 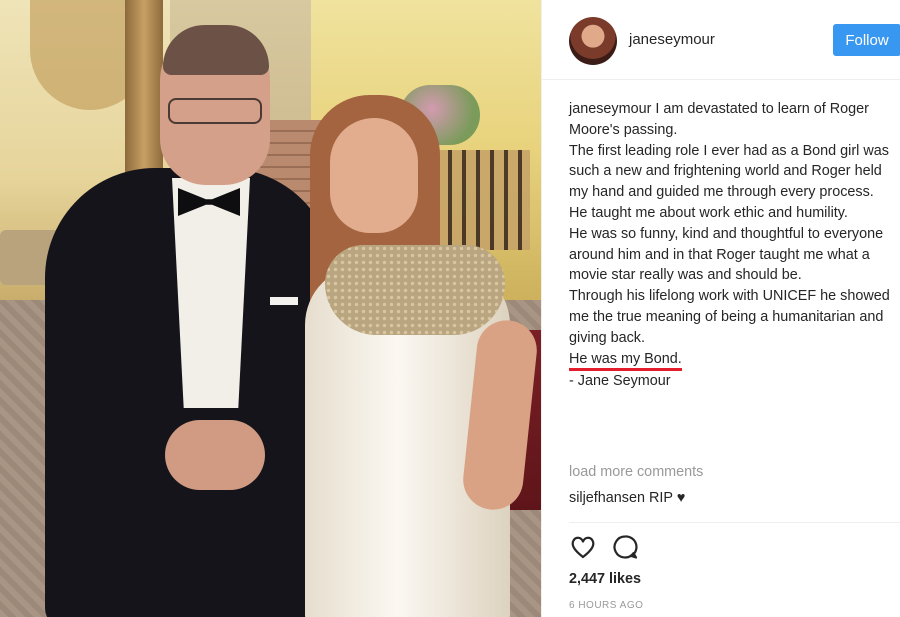 What do you see at coordinates (734, 522) in the screenshot?
I see `divider` at bounding box center [734, 522].